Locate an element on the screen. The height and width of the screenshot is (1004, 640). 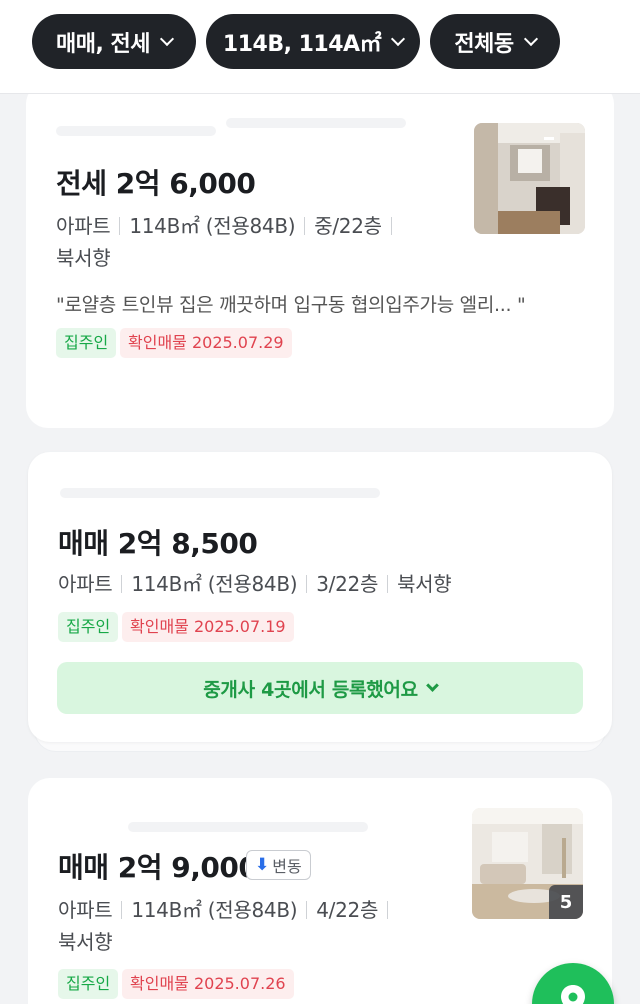
listing-photo: 5 is located at coordinates (527, 863).